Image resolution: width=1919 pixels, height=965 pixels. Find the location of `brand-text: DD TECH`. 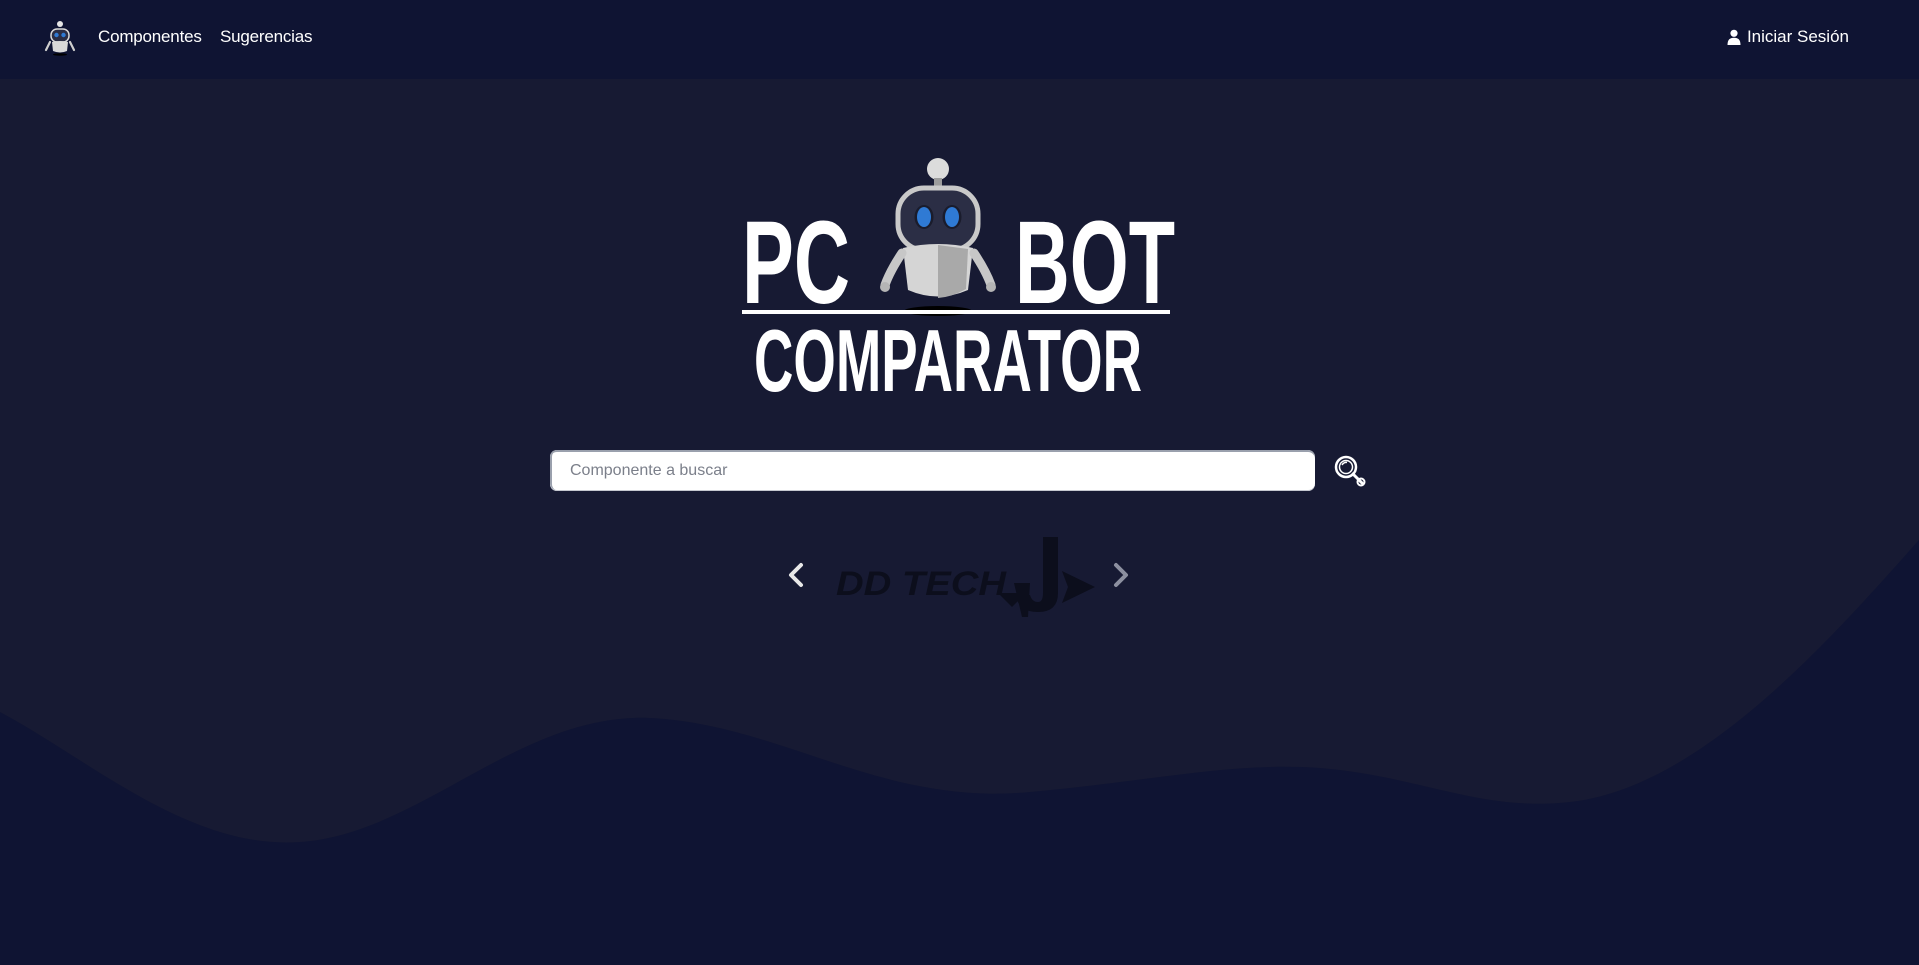

brand-text: DD TECH is located at coordinates (922, 584).